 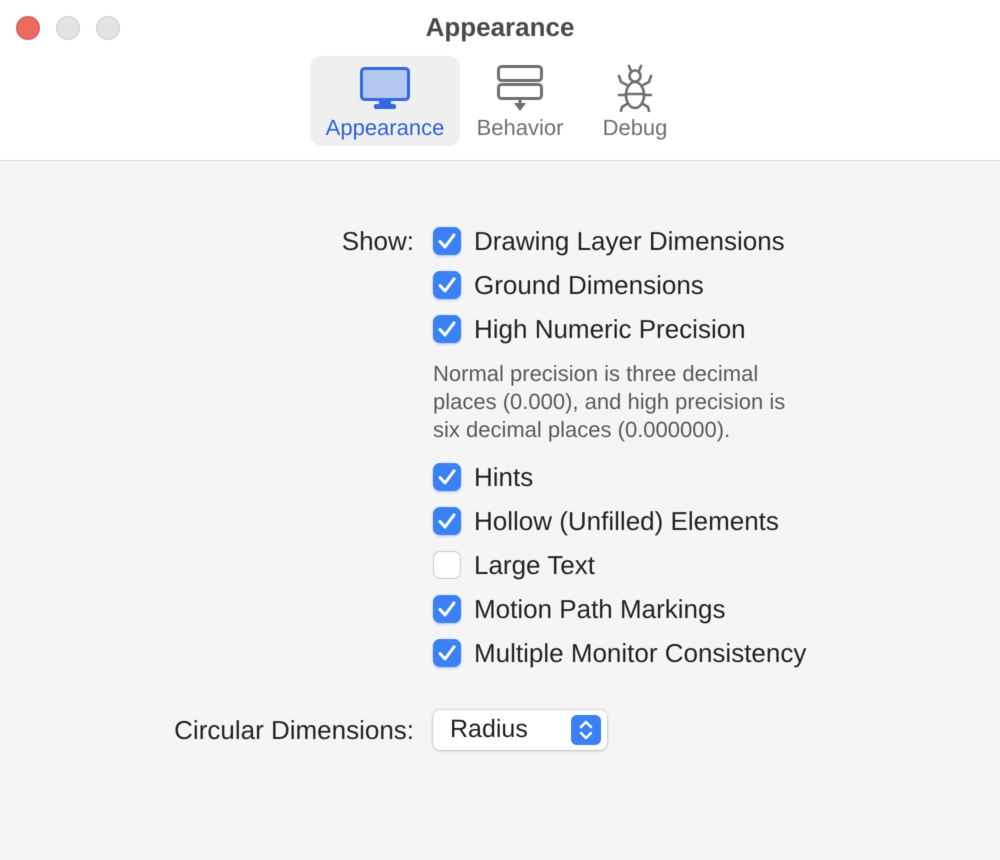 I want to click on toolbar-tab: Appearance, so click(x=385, y=101).